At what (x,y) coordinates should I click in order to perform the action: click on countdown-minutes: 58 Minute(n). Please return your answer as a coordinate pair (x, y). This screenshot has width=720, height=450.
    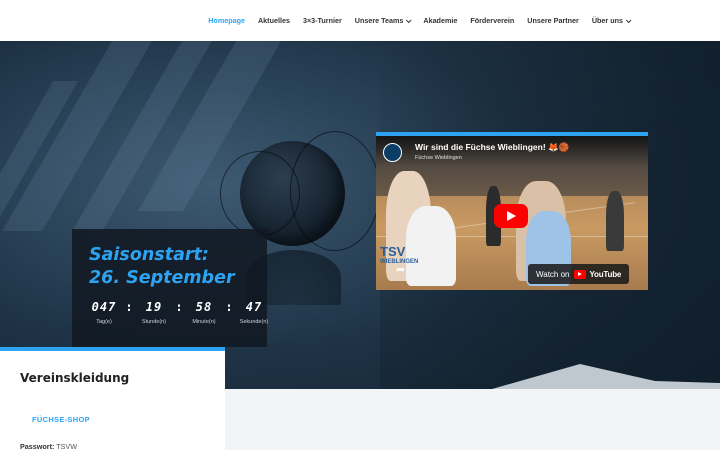
    Looking at the image, I should click on (204, 312).